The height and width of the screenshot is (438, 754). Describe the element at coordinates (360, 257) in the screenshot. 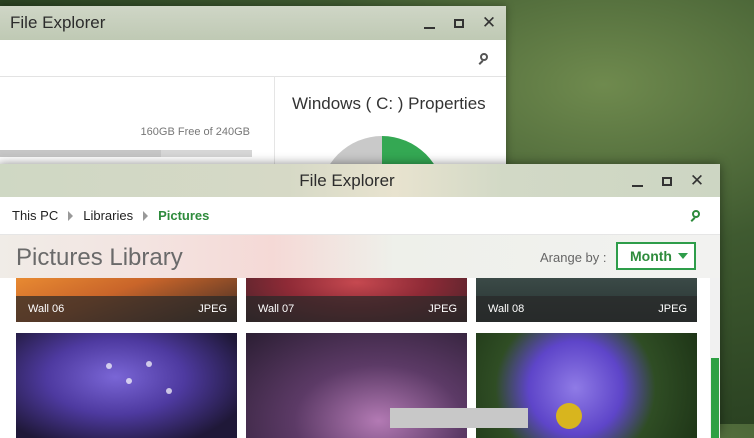

I see `library-header: Pictures Library Arange by : Month` at that location.